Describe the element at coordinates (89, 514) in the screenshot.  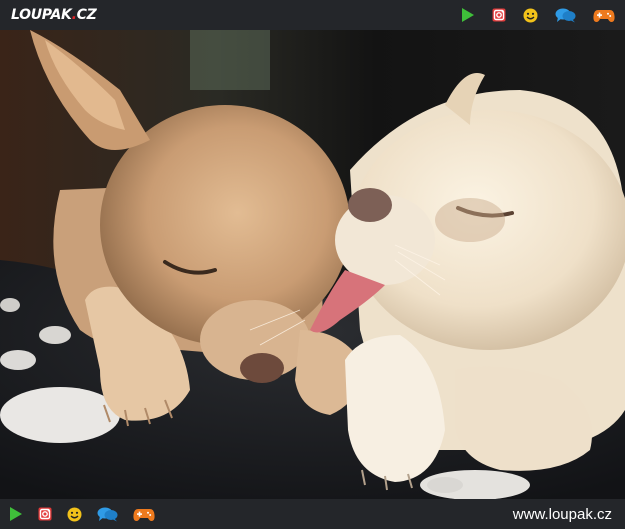
I see `bottom-nav-icons` at that location.